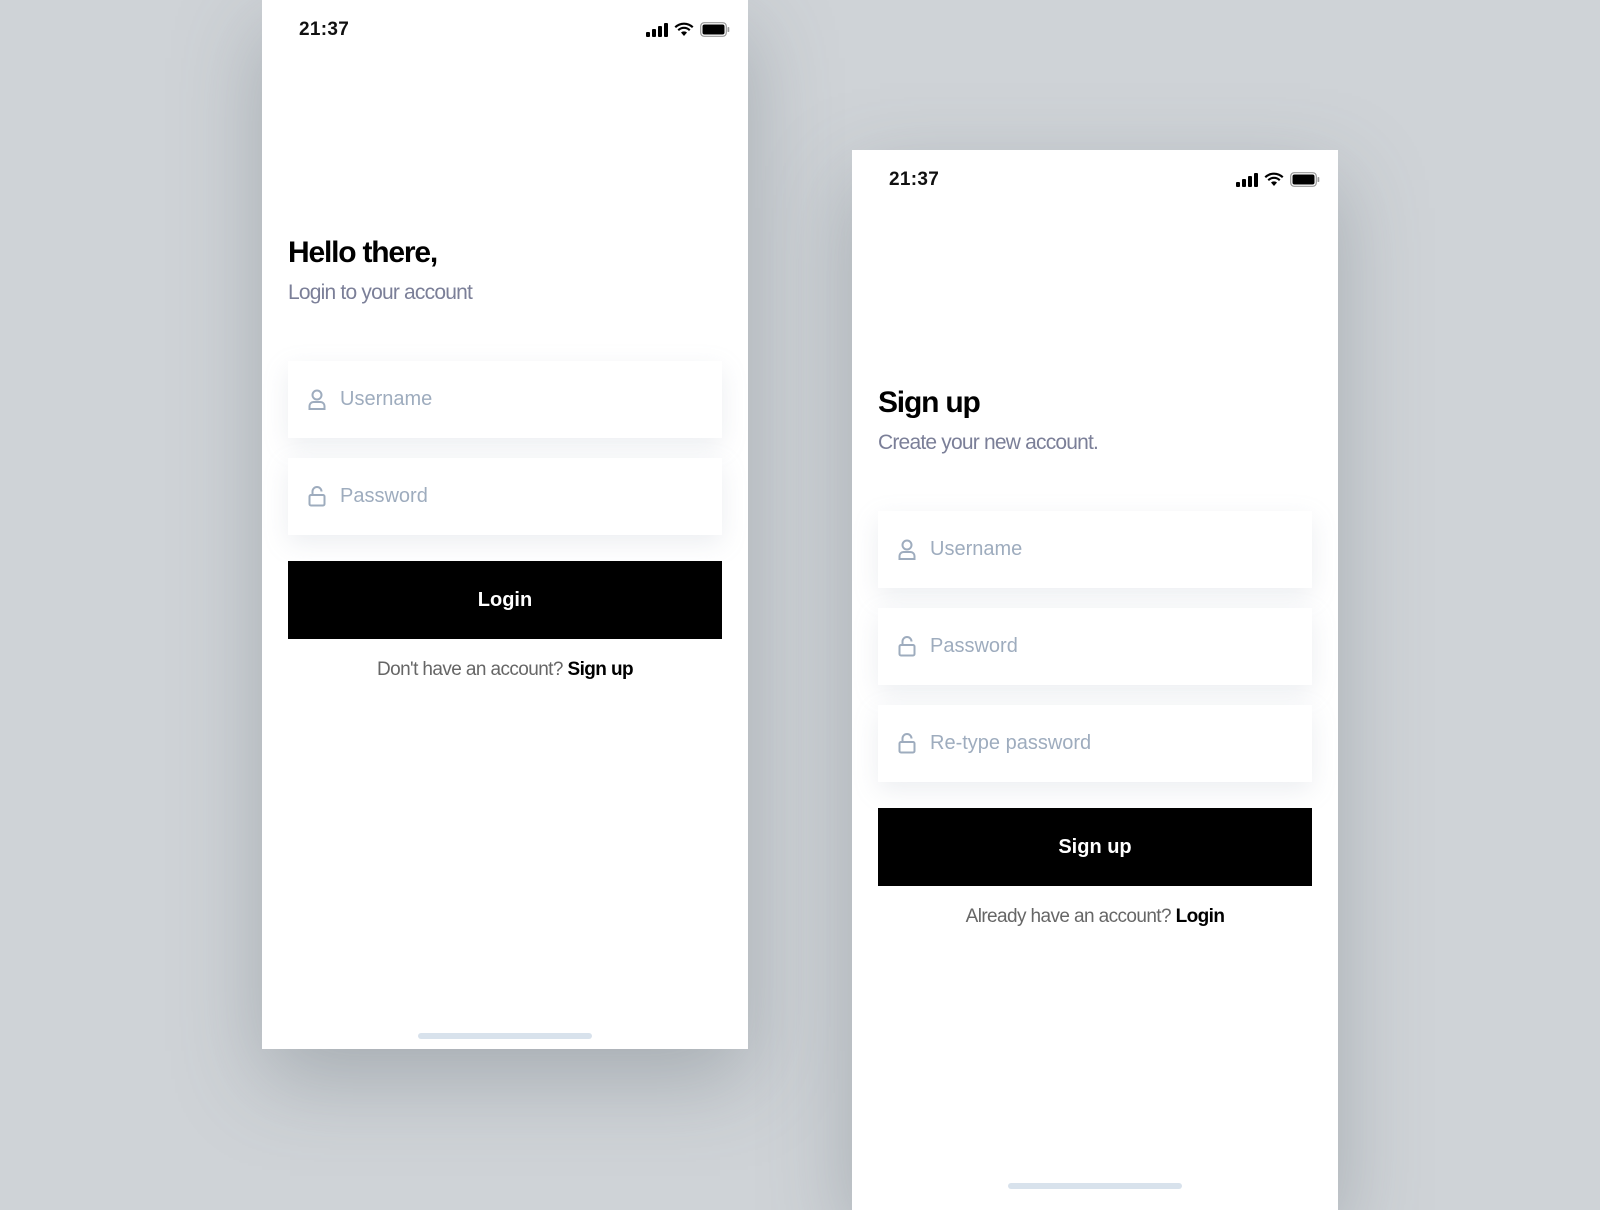 The width and height of the screenshot is (1600, 1210). Describe the element at coordinates (1068, 916) in the screenshot. I see `login-prompt-text: Already have an account?` at that location.